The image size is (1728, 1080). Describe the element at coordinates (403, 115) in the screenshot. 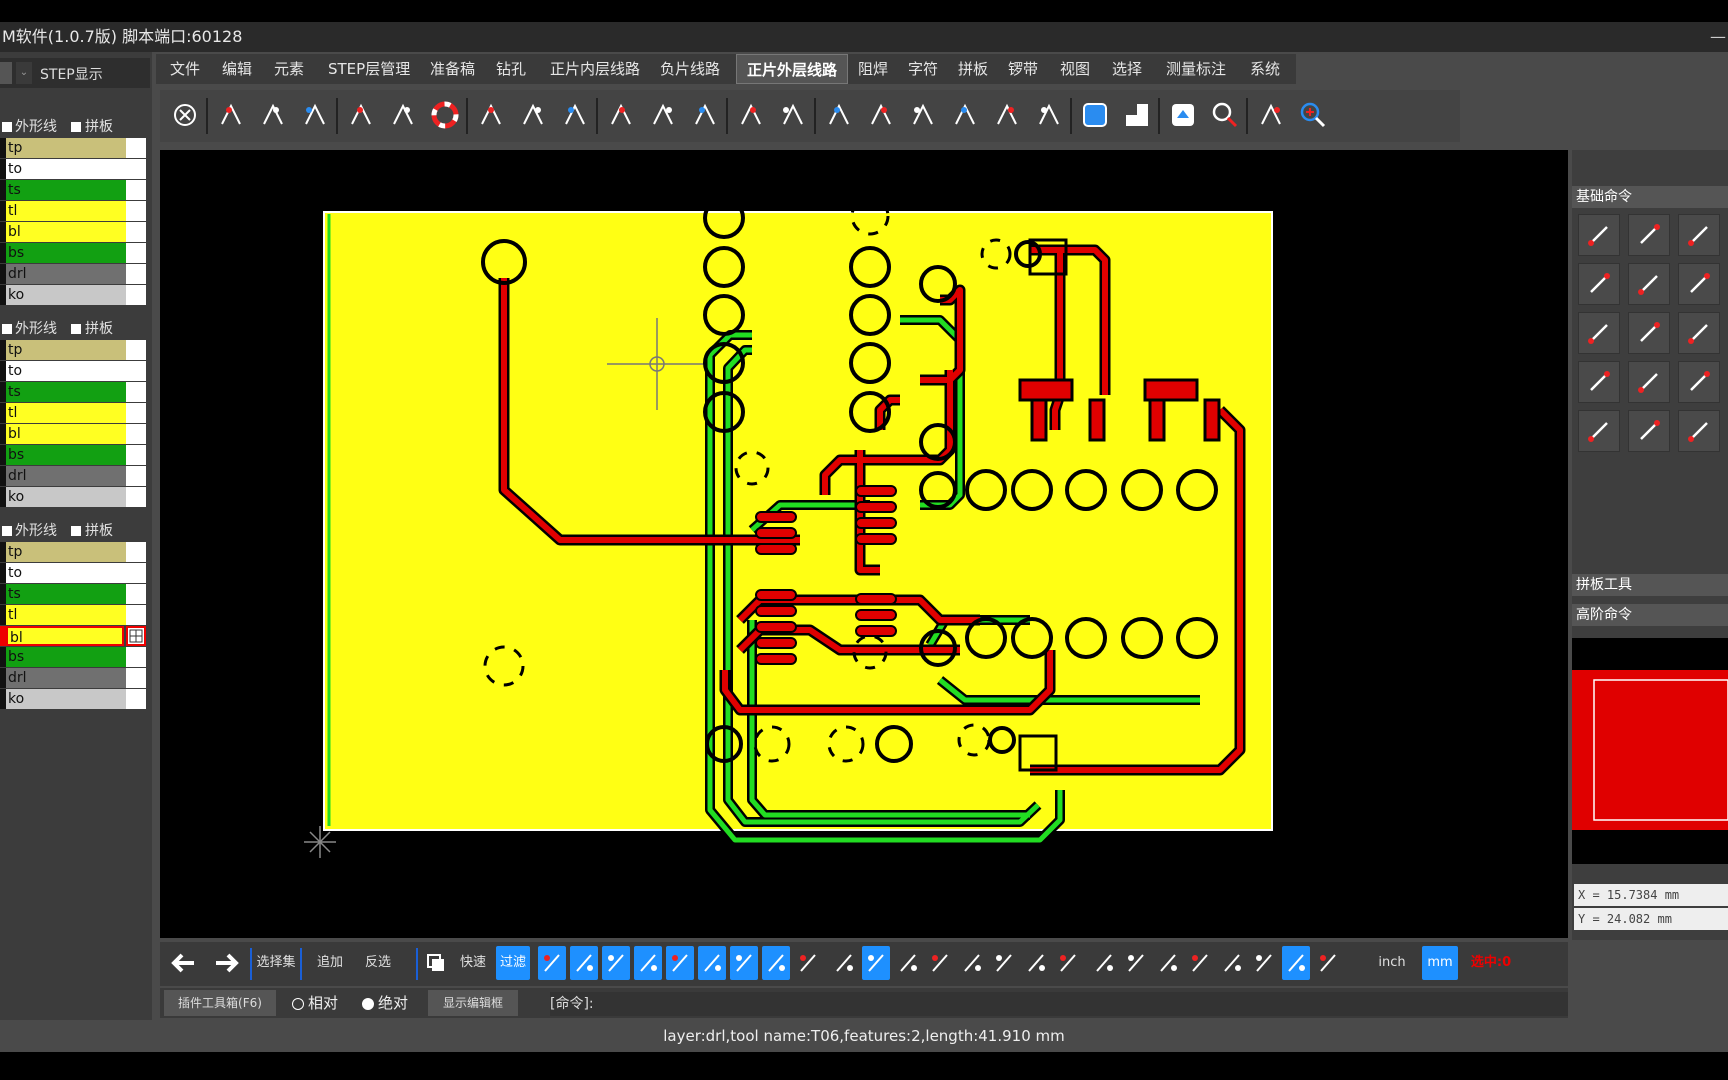

I see `pen-icon` at that location.